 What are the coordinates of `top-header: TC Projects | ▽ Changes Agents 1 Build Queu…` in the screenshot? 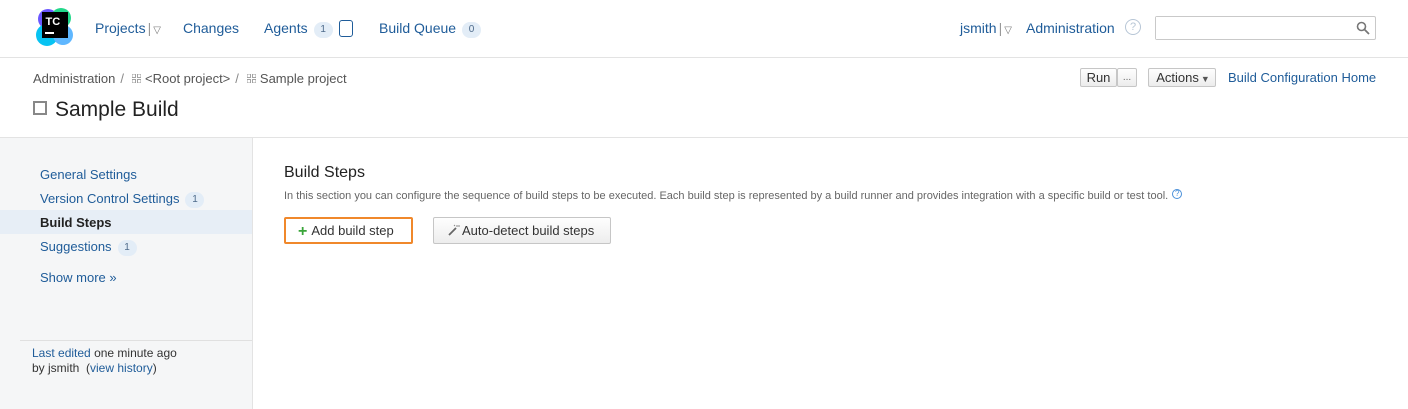 It's located at (704, 29).